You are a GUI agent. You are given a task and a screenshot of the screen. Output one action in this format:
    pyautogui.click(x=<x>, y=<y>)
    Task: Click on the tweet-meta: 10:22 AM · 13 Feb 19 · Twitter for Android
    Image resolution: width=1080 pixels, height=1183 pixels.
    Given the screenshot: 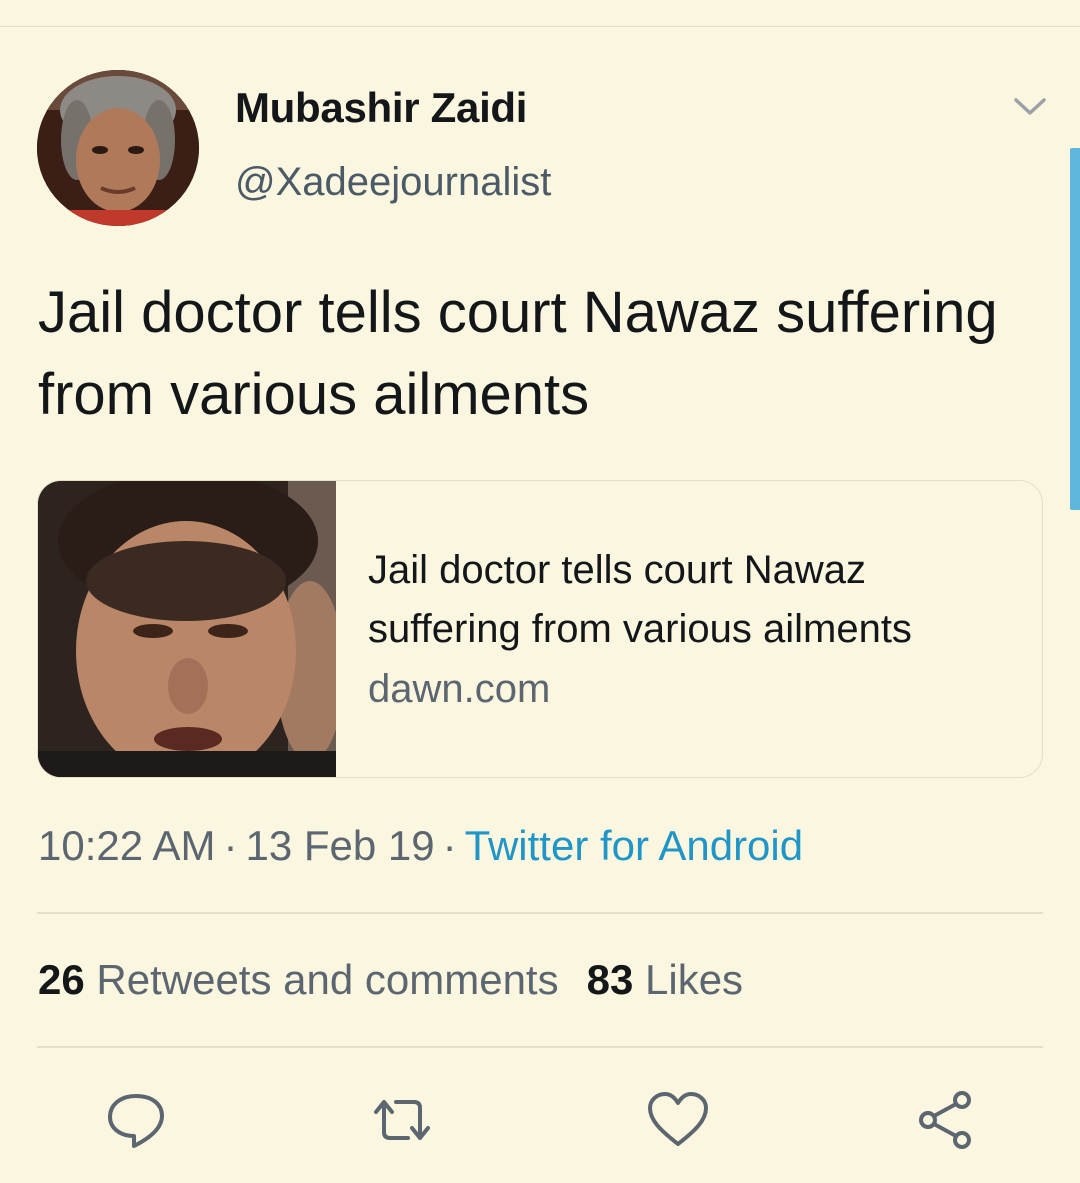 What is the action you would take?
    pyautogui.click(x=420, y=846)
    